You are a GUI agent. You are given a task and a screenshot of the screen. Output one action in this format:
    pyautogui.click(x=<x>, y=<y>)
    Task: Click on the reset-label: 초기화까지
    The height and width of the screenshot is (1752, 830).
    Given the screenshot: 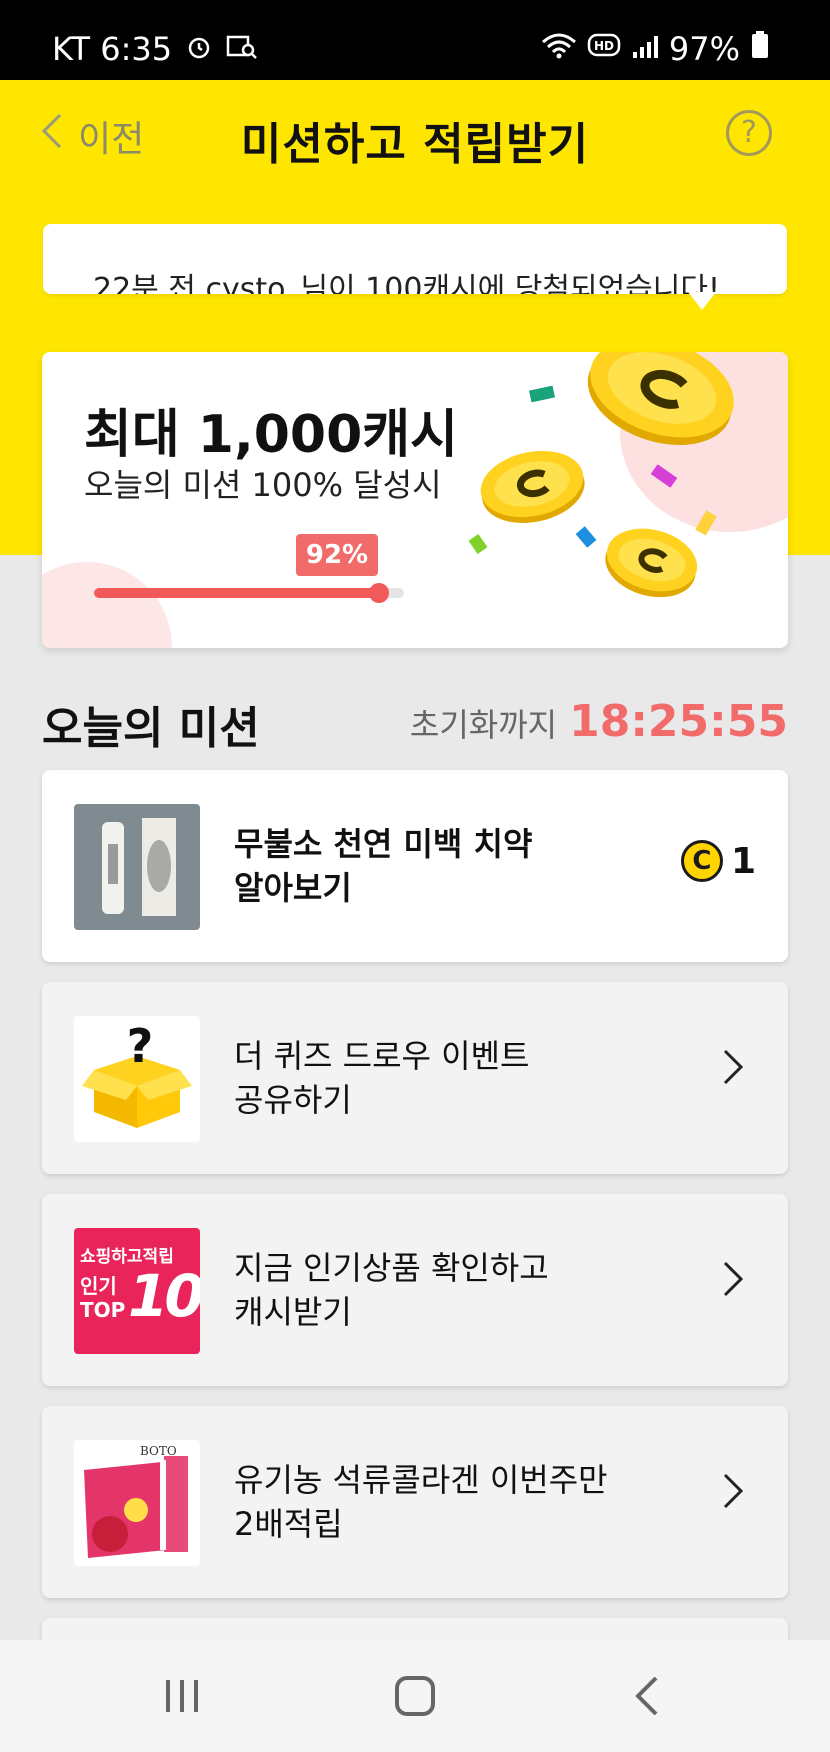 What is the action you would take?
    pyautogui.click(x=483, y=725)
    